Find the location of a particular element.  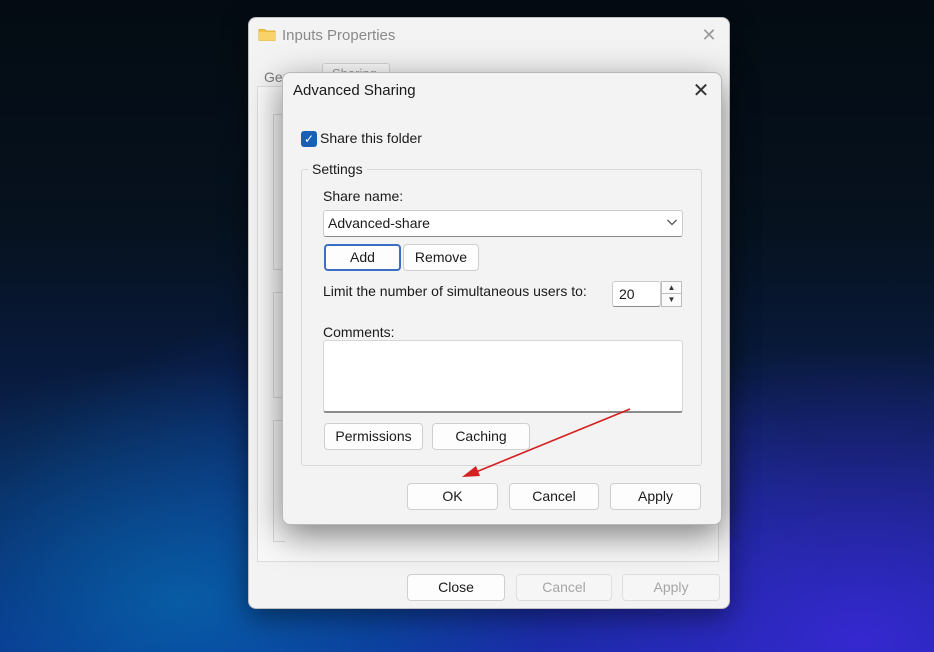

share-folder-checkbox: ✓ is located at coordinates (309, 139).